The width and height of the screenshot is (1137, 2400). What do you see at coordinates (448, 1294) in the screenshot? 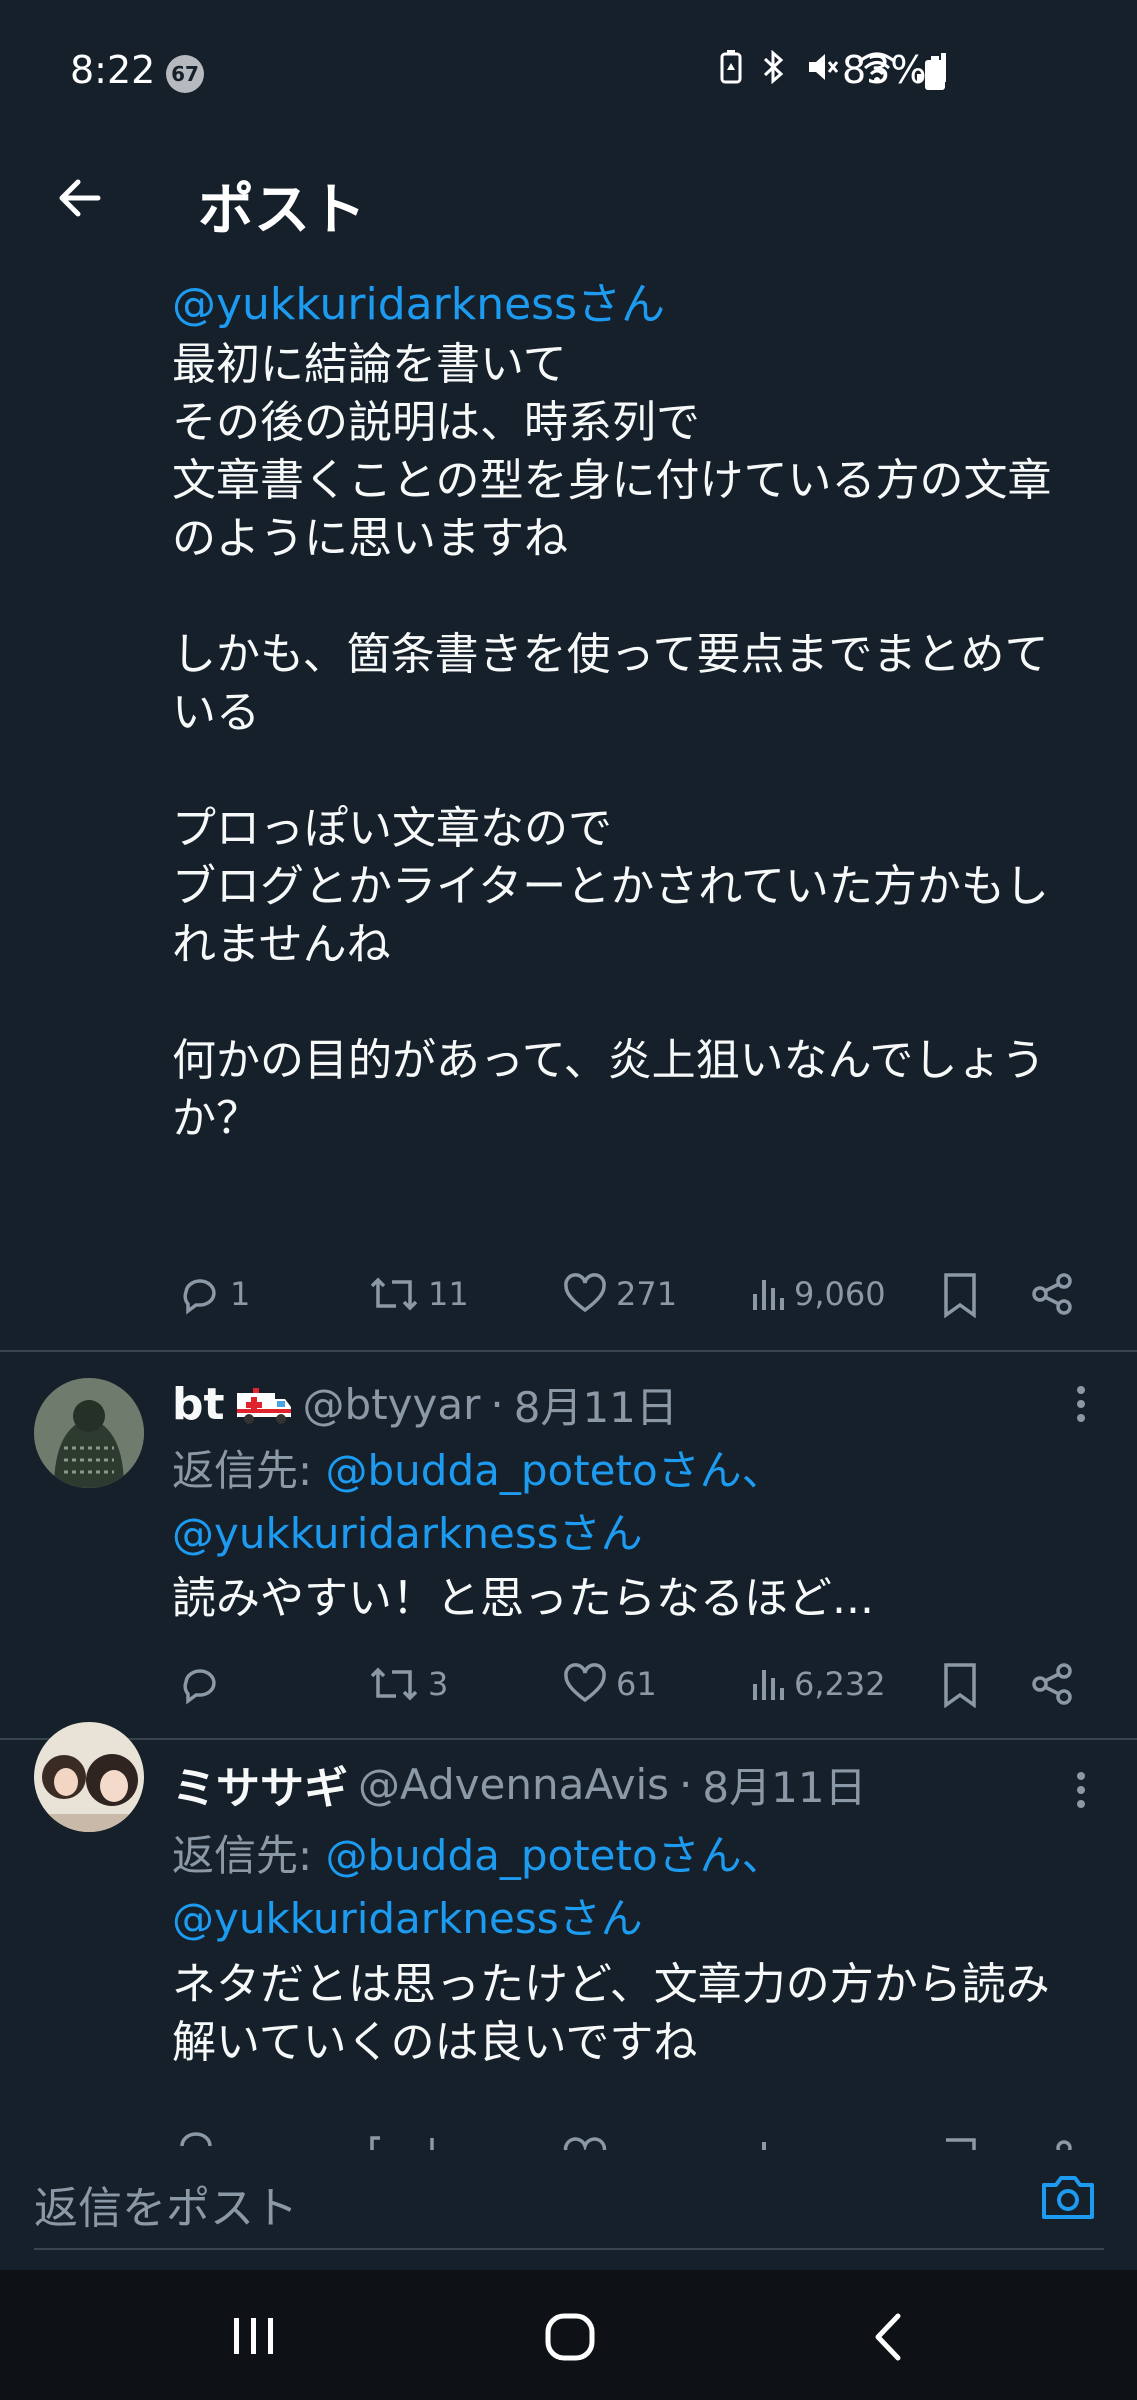
I see `retweet-count: 11` at bounding box center [448, 1294].